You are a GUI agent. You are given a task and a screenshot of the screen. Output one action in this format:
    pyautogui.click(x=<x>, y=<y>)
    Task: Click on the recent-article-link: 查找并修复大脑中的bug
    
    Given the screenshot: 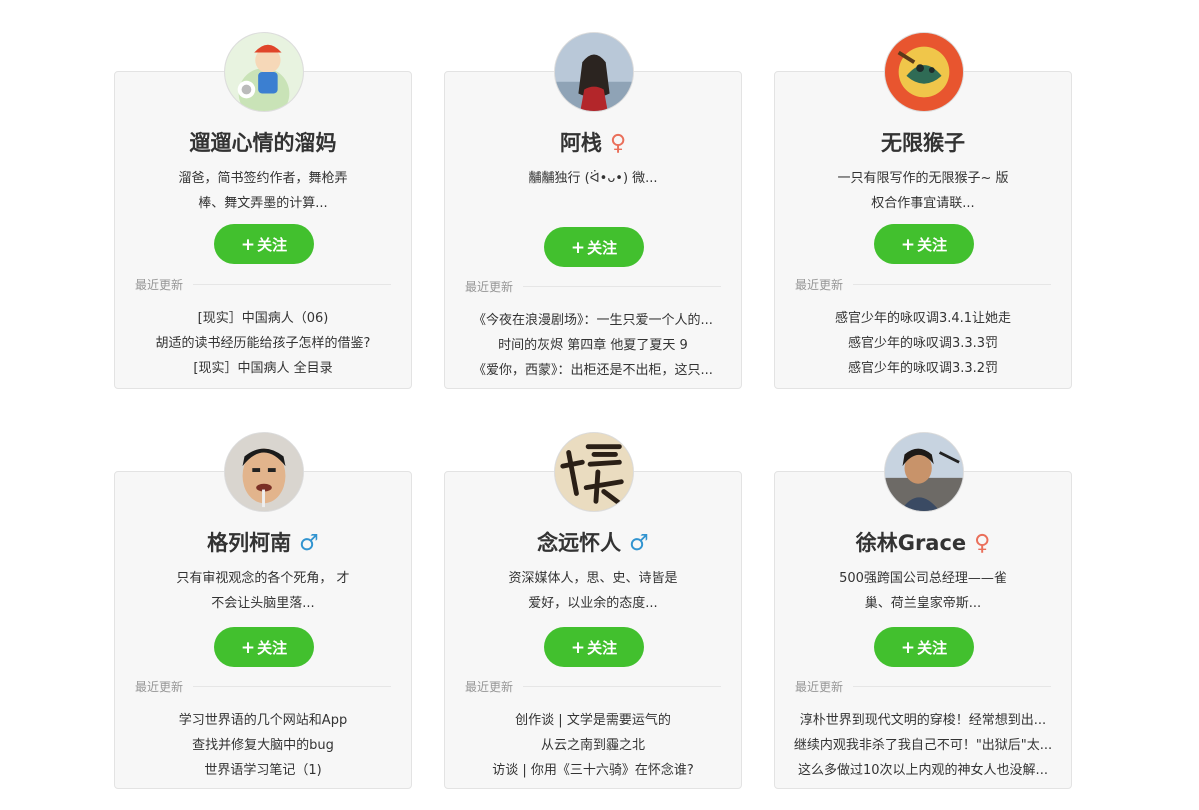 What is the action you would take?
    pyautogui.click(x=263, y=745)
    